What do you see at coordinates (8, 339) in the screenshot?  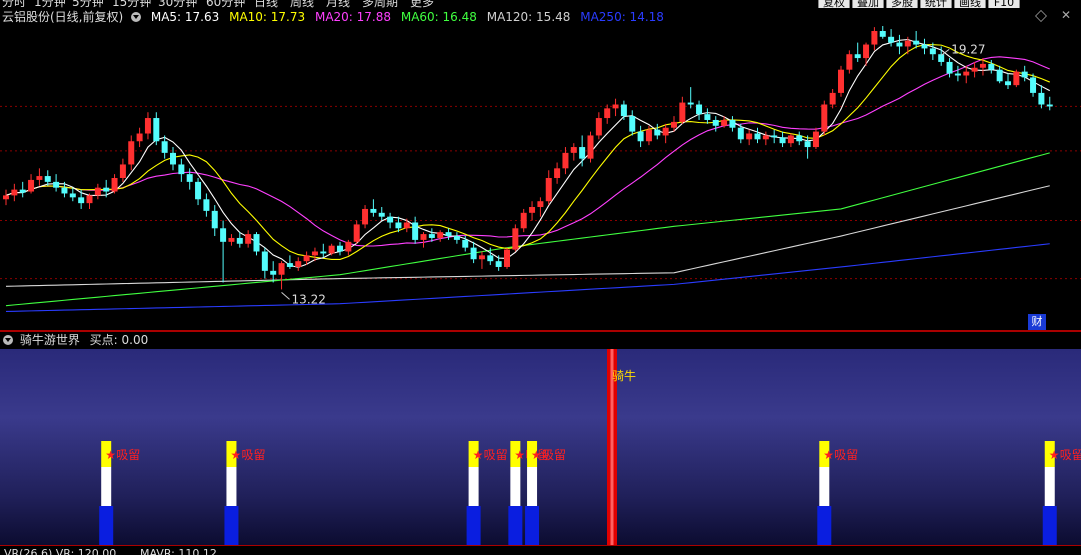 I see `indicator-dropdown-icon` at bounding box center [8, 339].